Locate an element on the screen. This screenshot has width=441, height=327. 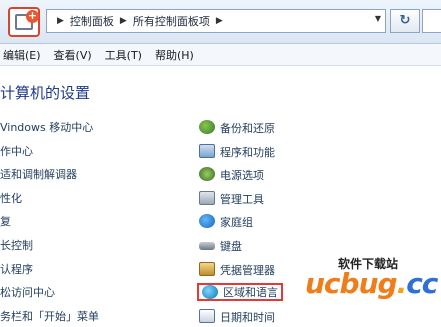
list-item: 作中心 is located at coordinates (90, 156).